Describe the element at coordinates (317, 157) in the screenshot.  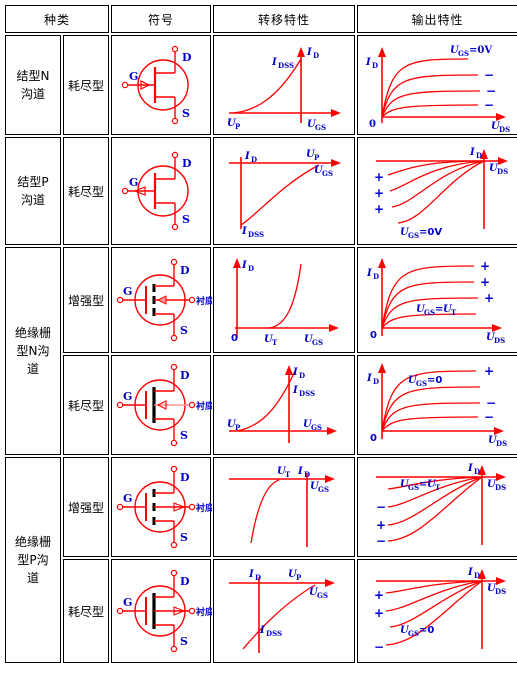
I see `svg-text: P` at that location.